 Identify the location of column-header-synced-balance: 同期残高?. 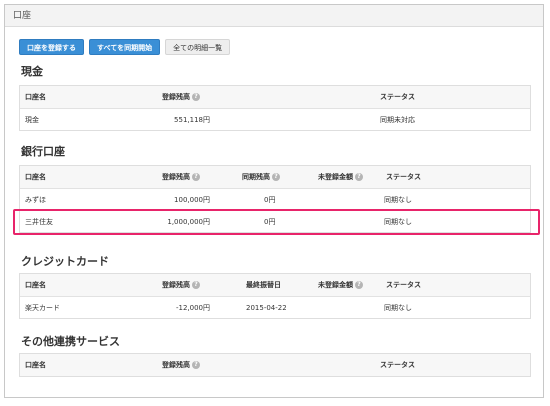
(261, 177).